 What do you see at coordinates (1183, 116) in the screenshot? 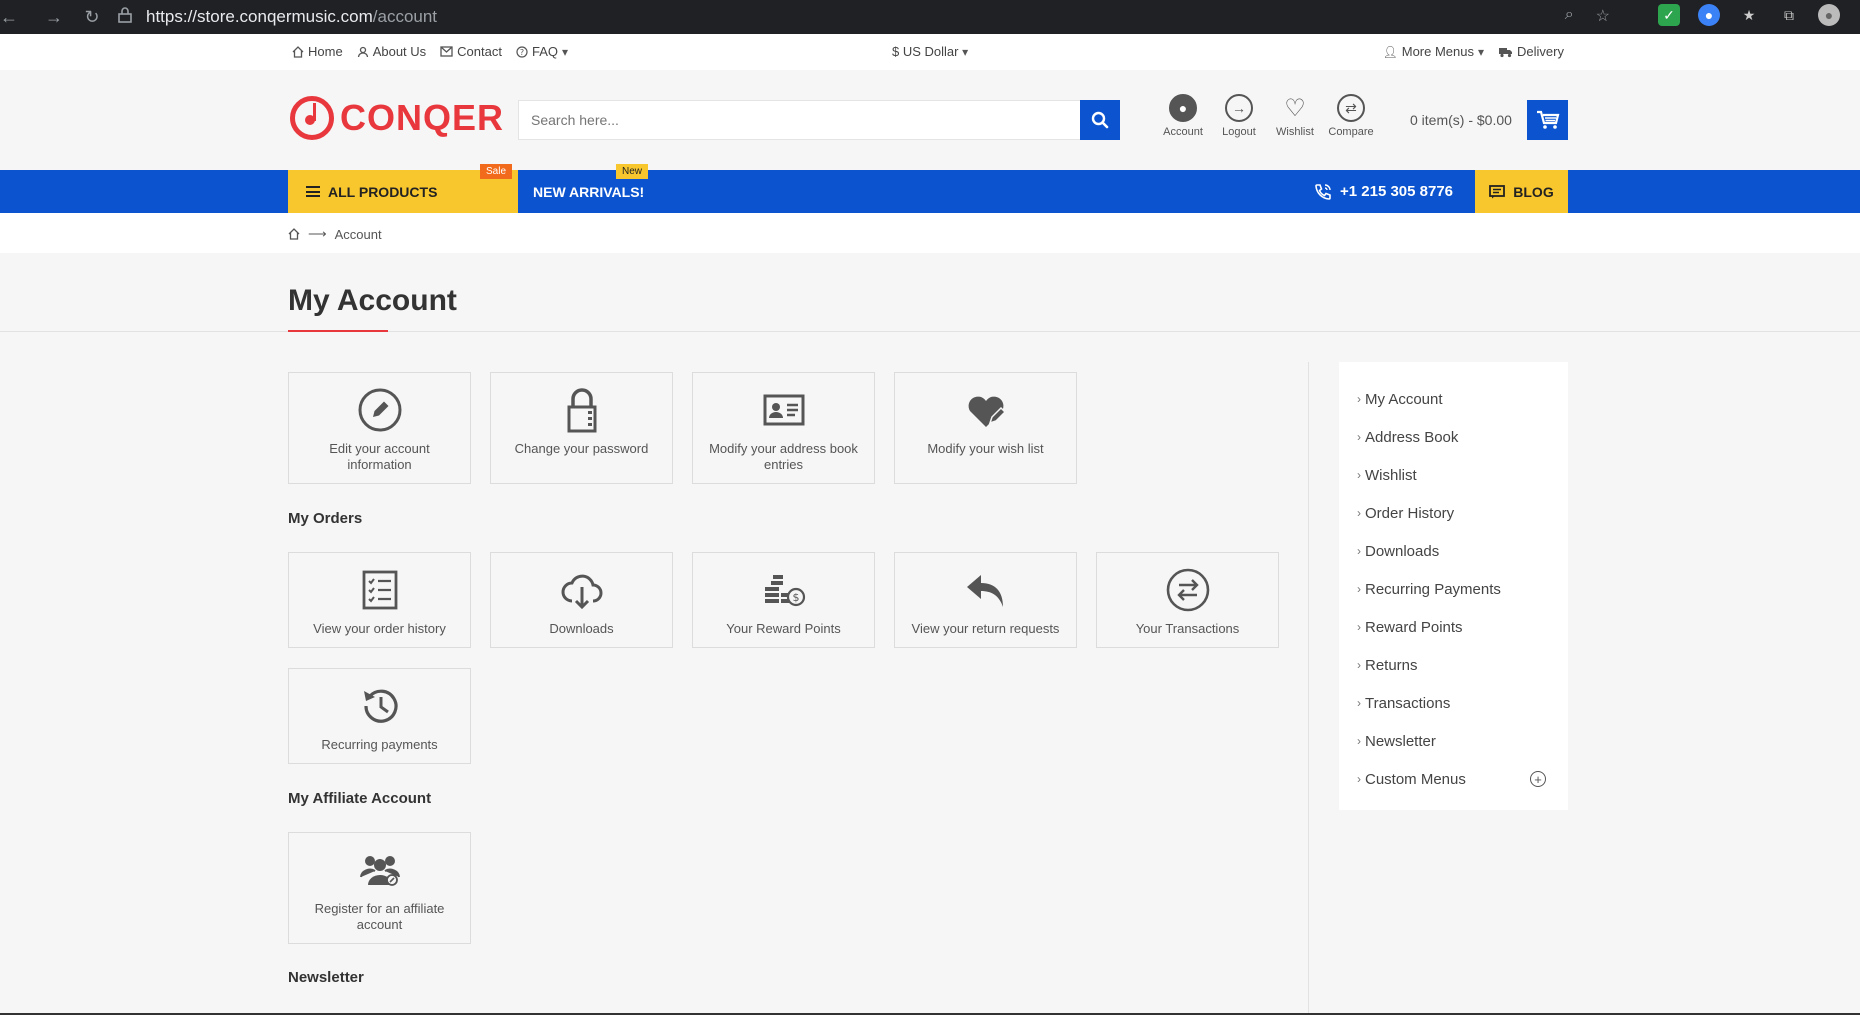
I see `account-link: ● Account` at bounding box center [1183, 116].